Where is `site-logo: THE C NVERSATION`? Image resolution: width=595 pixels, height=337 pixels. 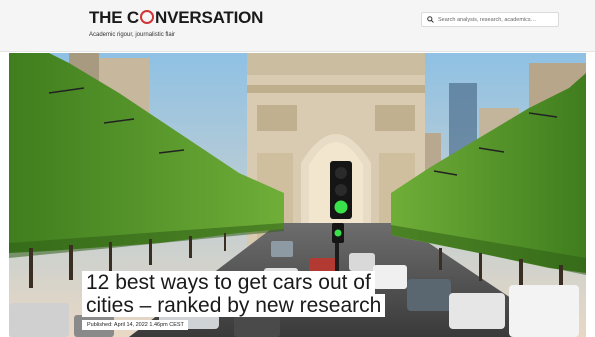
site-logo: THE C NVERSATION is located at coordinates (176, 18).